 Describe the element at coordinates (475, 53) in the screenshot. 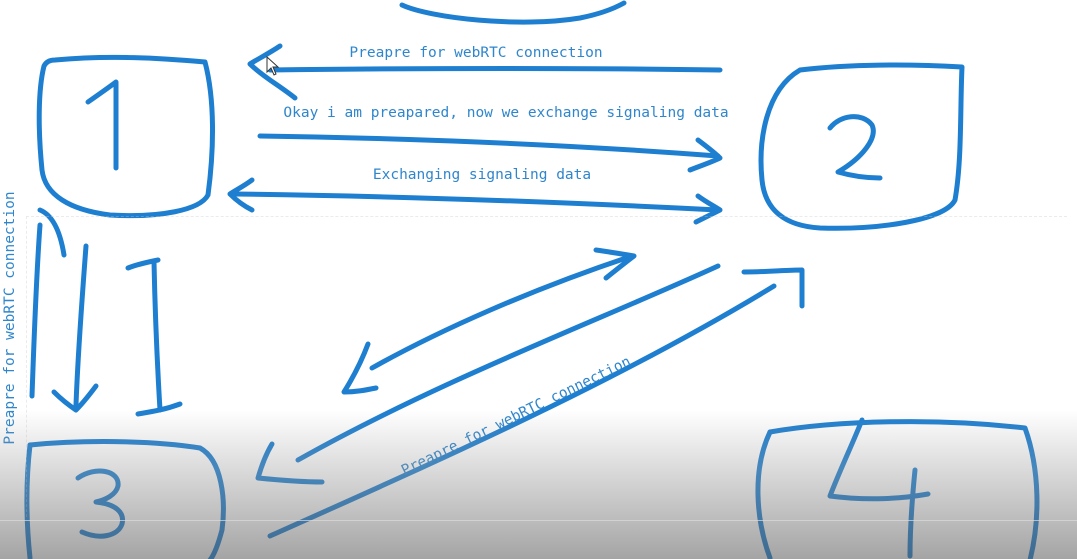

I see `edge-label-2-1: Preapre for webRTC connection` at that location.